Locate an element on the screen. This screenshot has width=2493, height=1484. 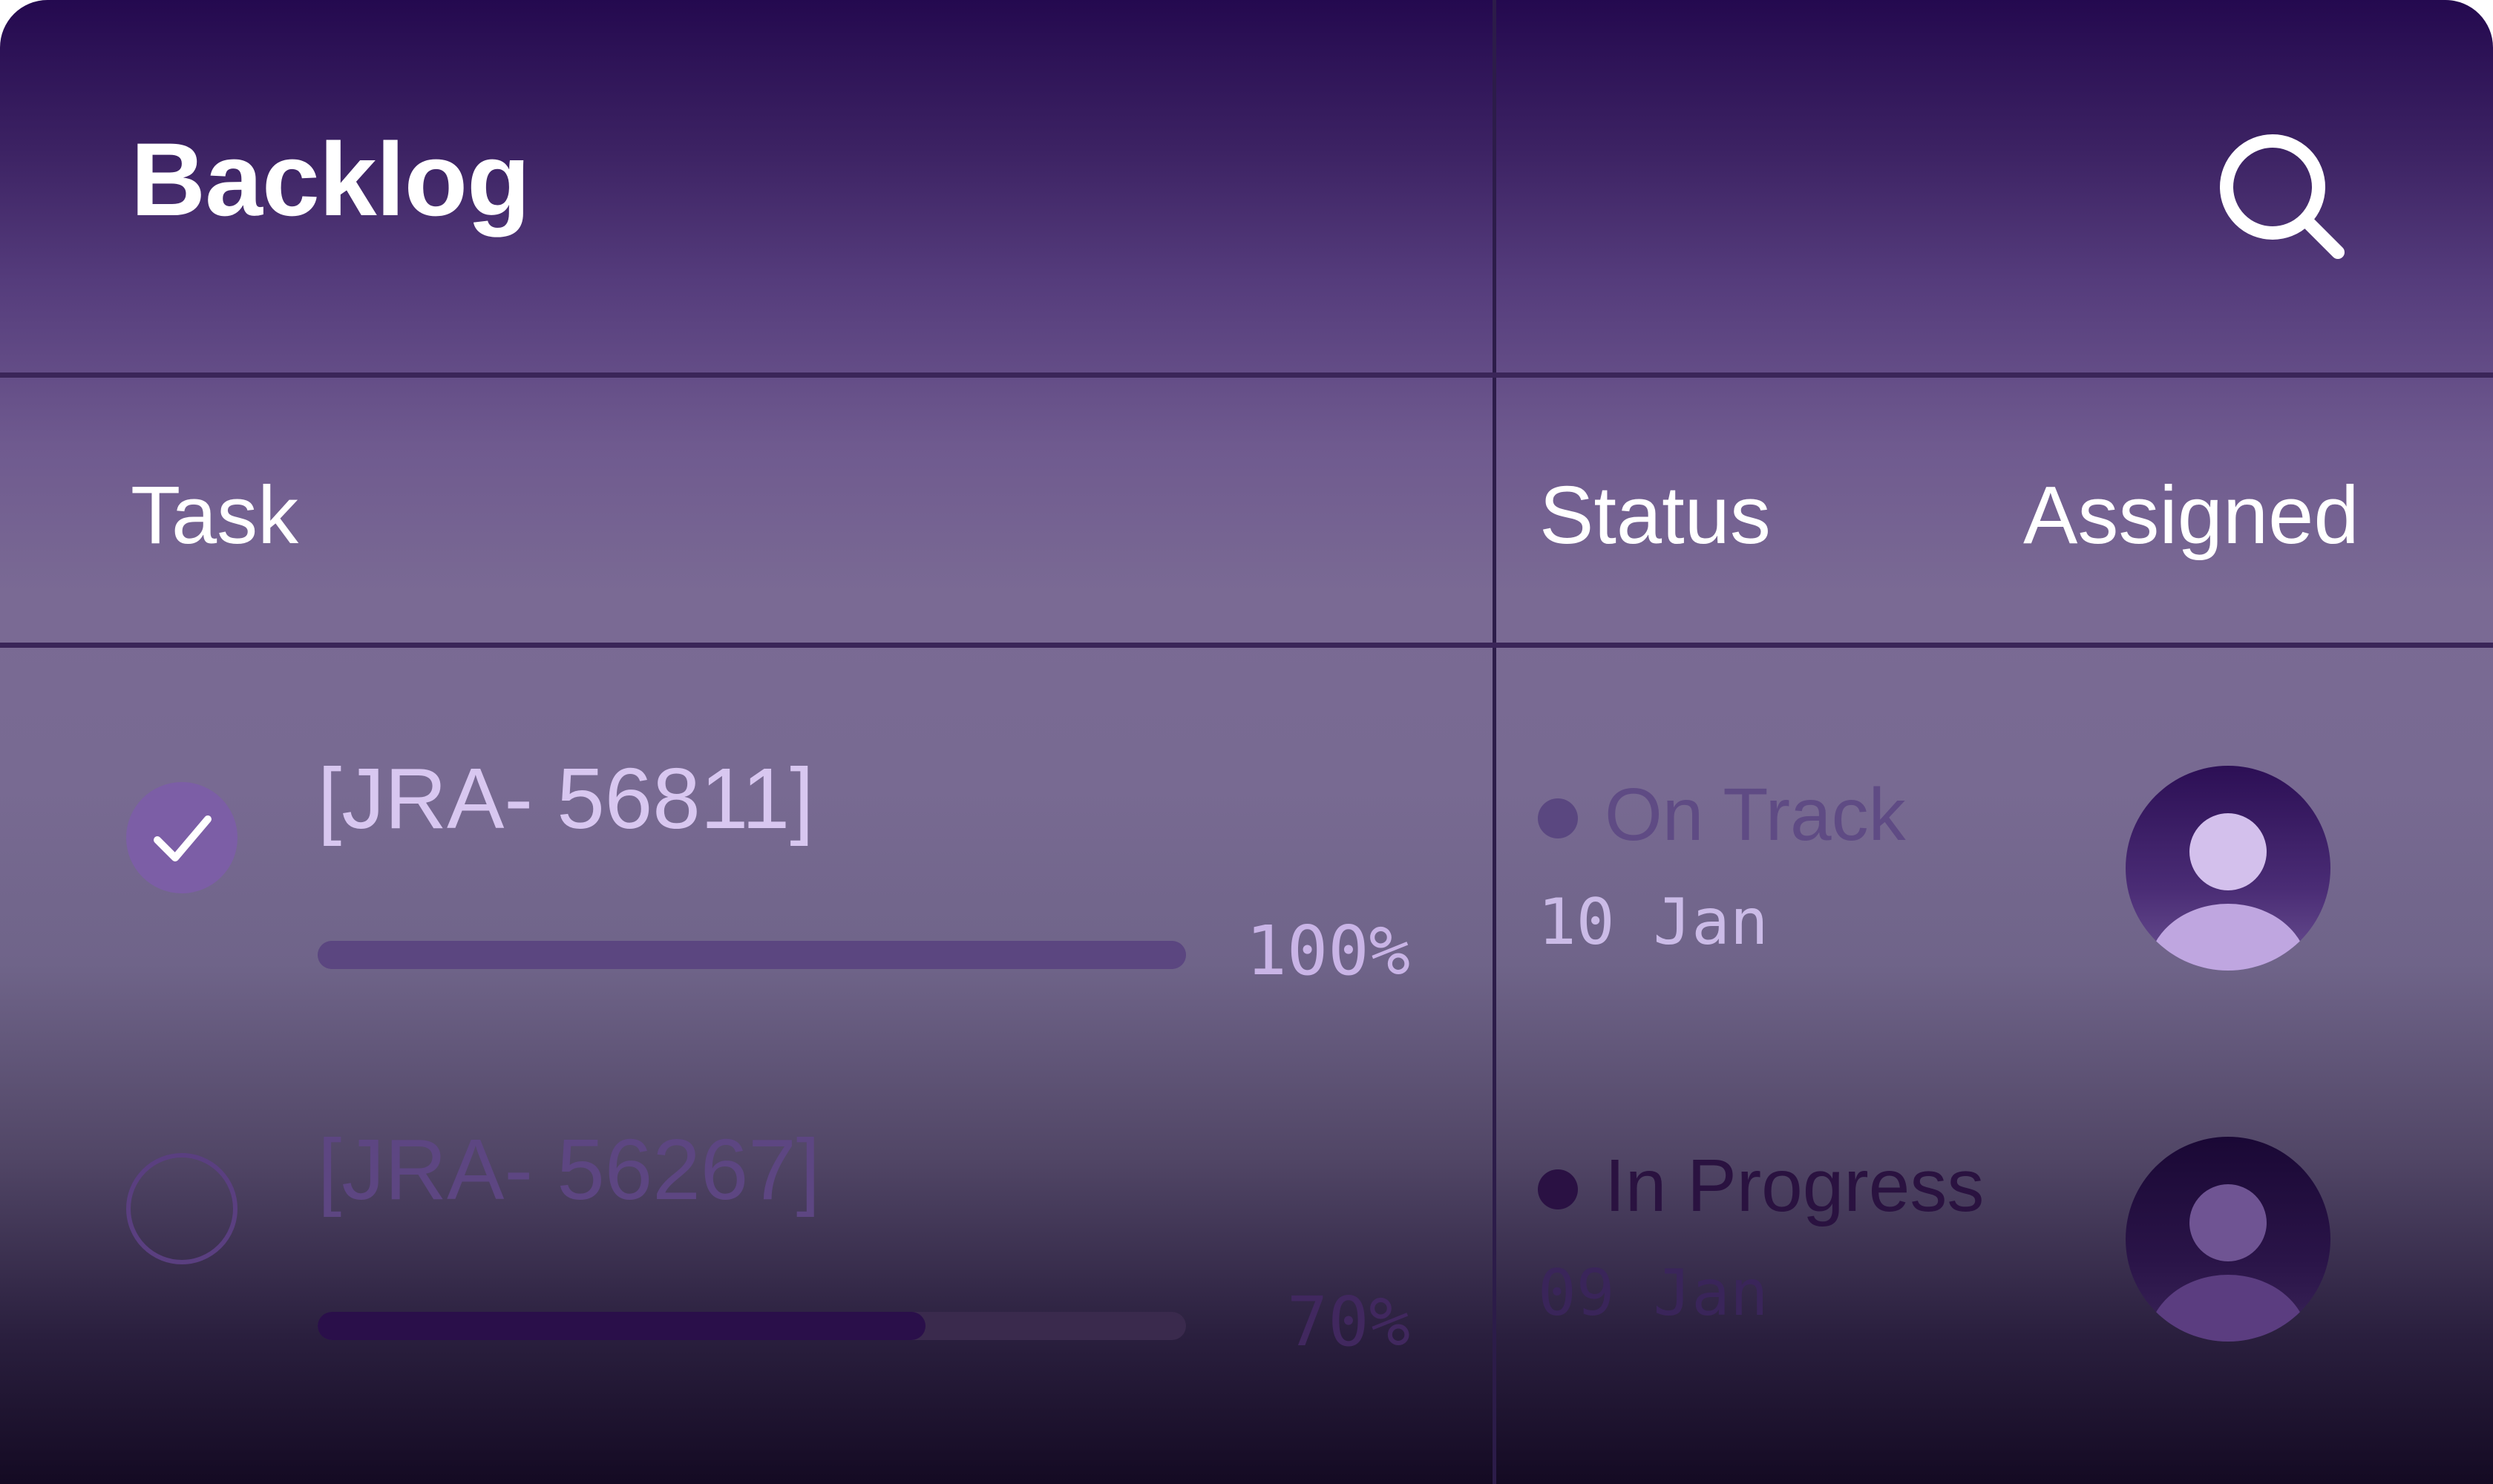
progress-percent: 100% is located at coordinates (1327, 951).